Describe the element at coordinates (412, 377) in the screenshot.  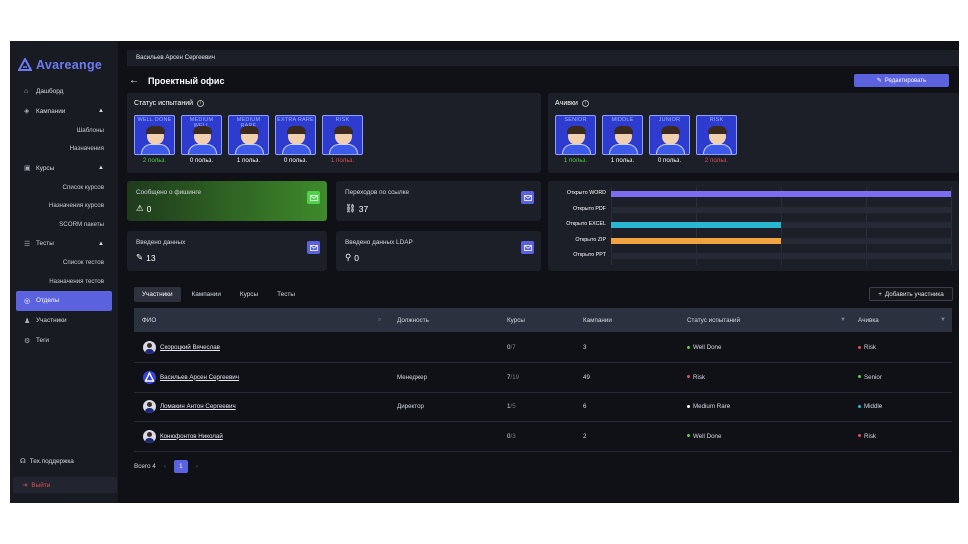
I see `participant-position: Менеджер` at that location.